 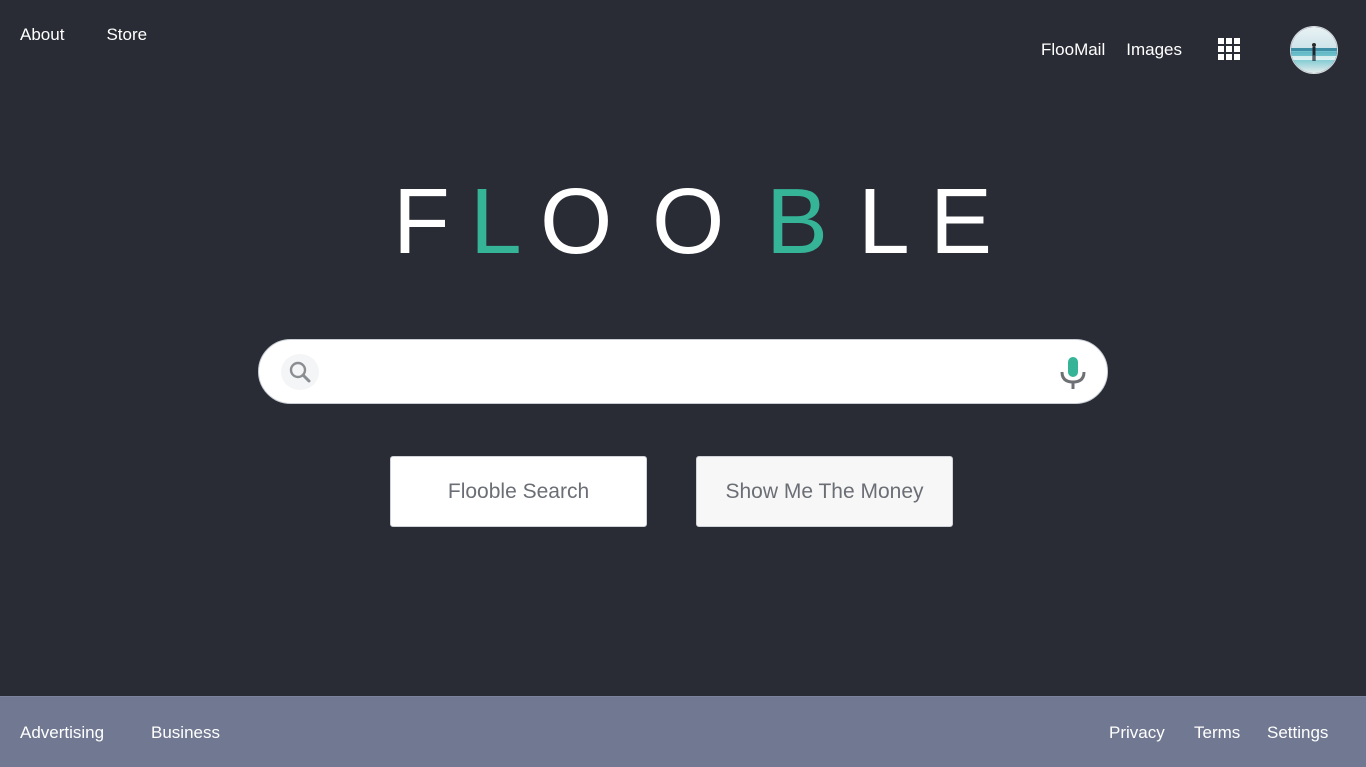 What do you see at coordinates (1073, 50) in the screenshot?
I see `floomail-link: FlooMail` at bounding box center [1073, 50].